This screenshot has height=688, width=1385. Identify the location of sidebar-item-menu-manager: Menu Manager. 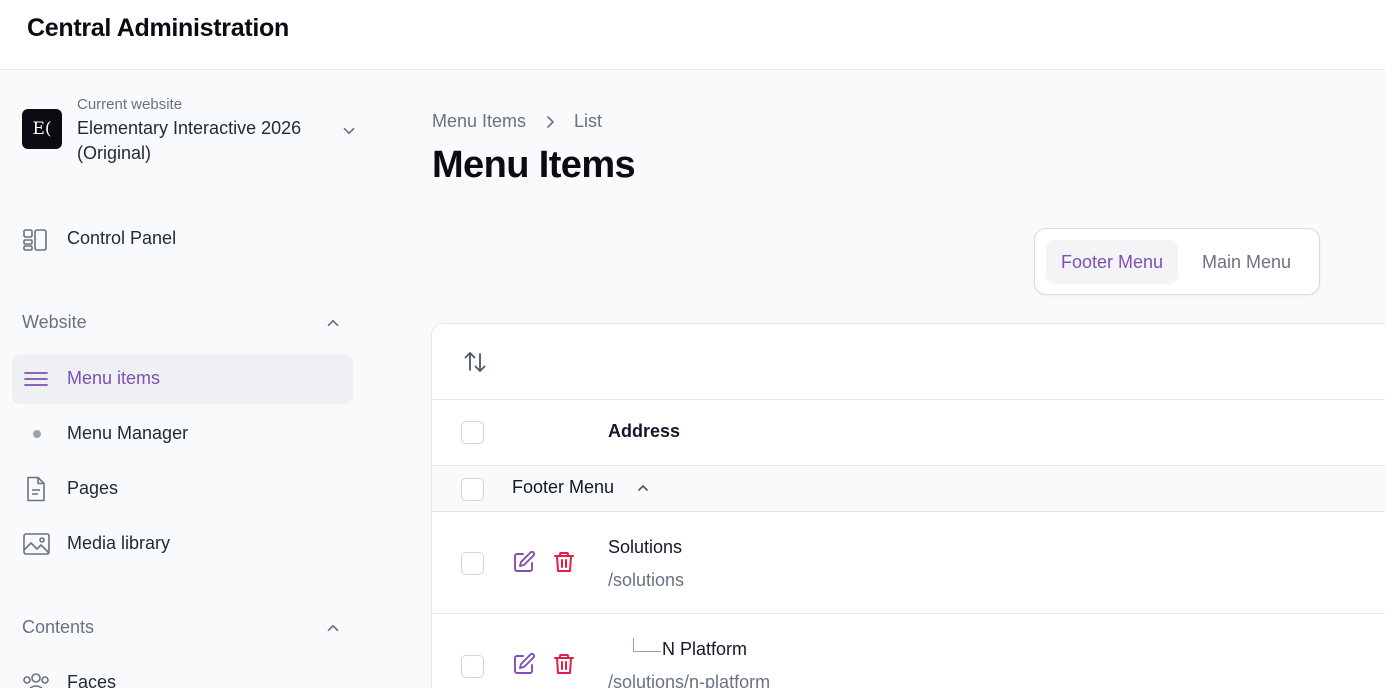
(182, 434).